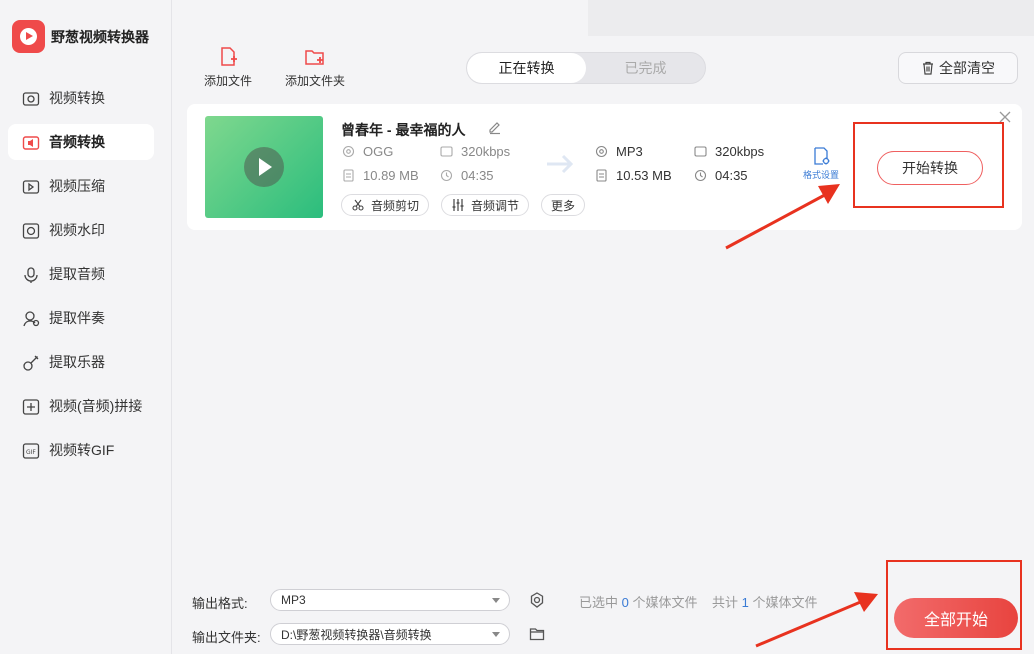  Describe the element at coordinates (358, 205) in the screenshot. I see `scissors-icon` at that location.